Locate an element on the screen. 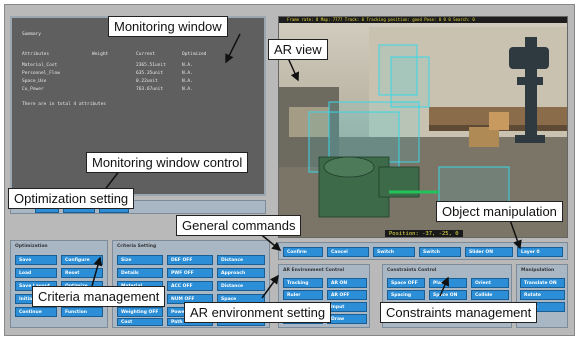 Image resolution: width=579 pixels, height=340 pixels. callout-optimization-setting: Optimization setting is located at coordinates (71, 198).